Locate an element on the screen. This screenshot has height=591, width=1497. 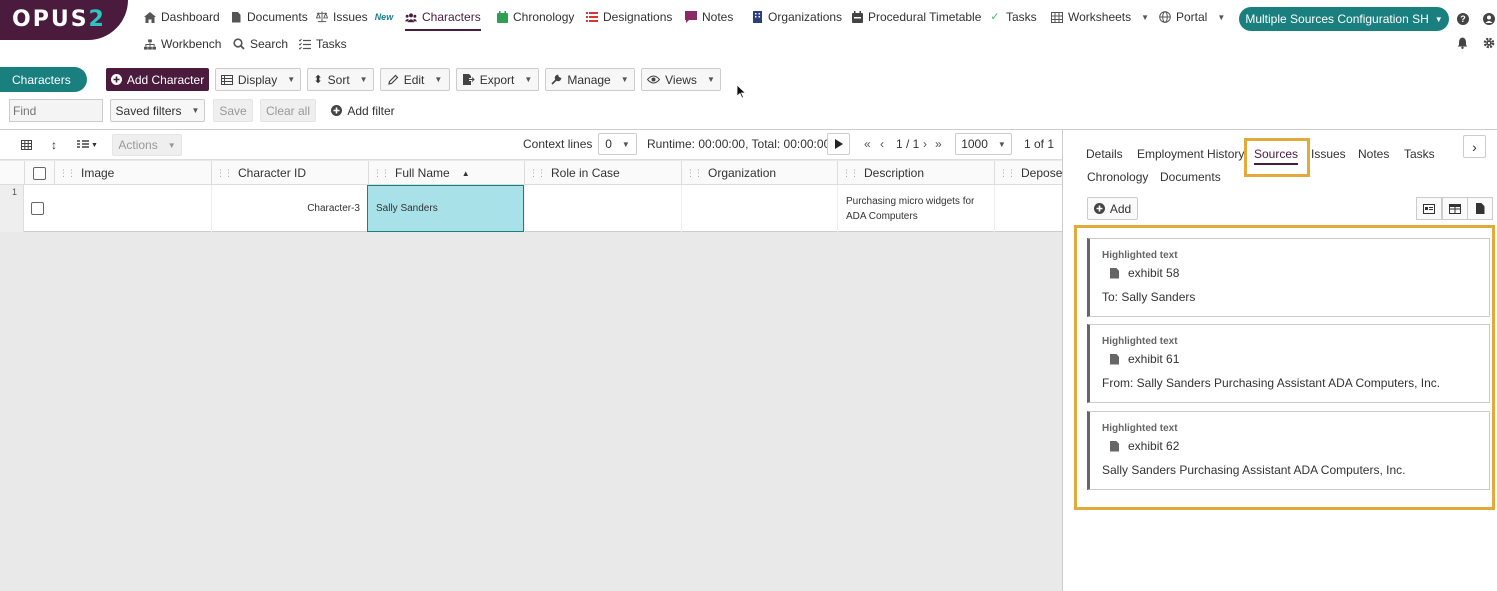
page-size-select: 1000 ▼ is located at coordinates (983, 144).